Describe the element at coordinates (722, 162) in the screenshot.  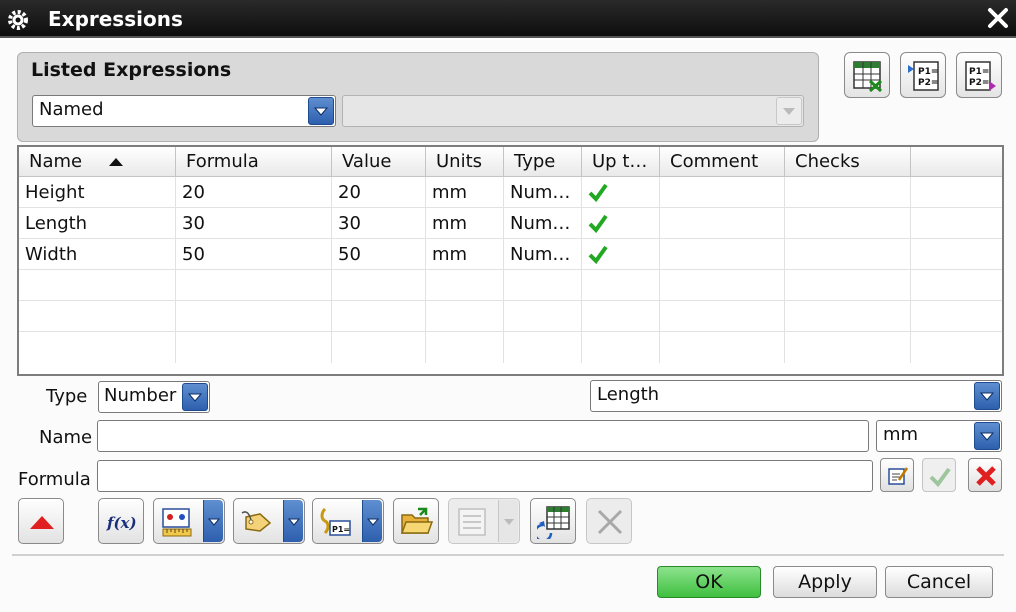
I see `column-header-comment: Comment` at that location.